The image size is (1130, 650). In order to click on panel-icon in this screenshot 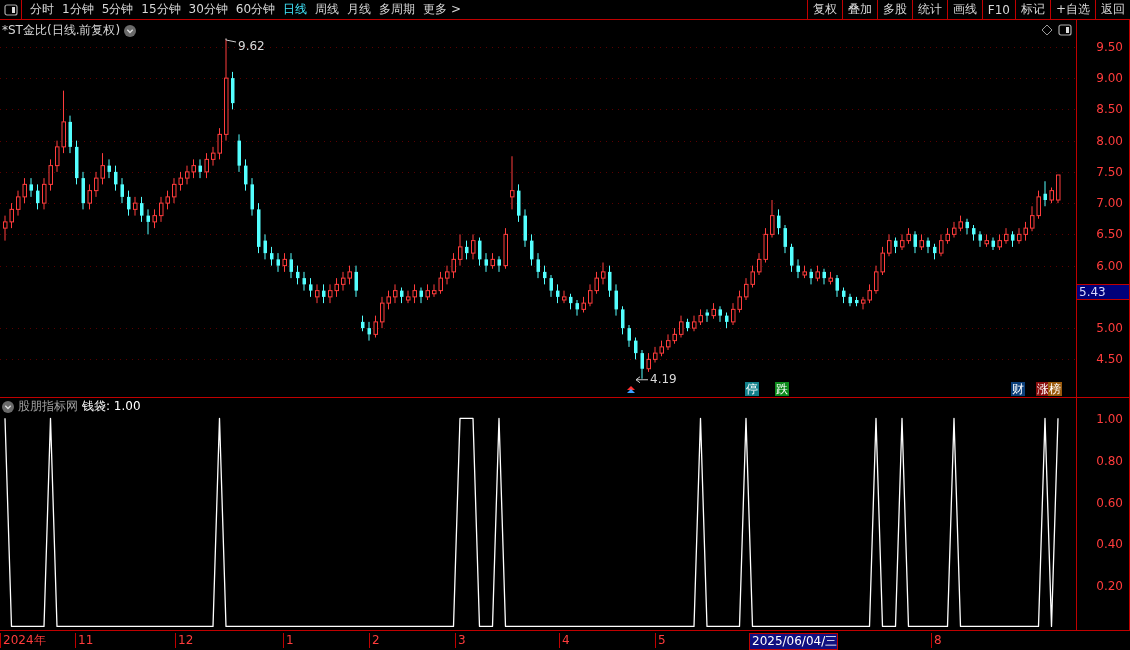, I will do `click(1065, 30)`.